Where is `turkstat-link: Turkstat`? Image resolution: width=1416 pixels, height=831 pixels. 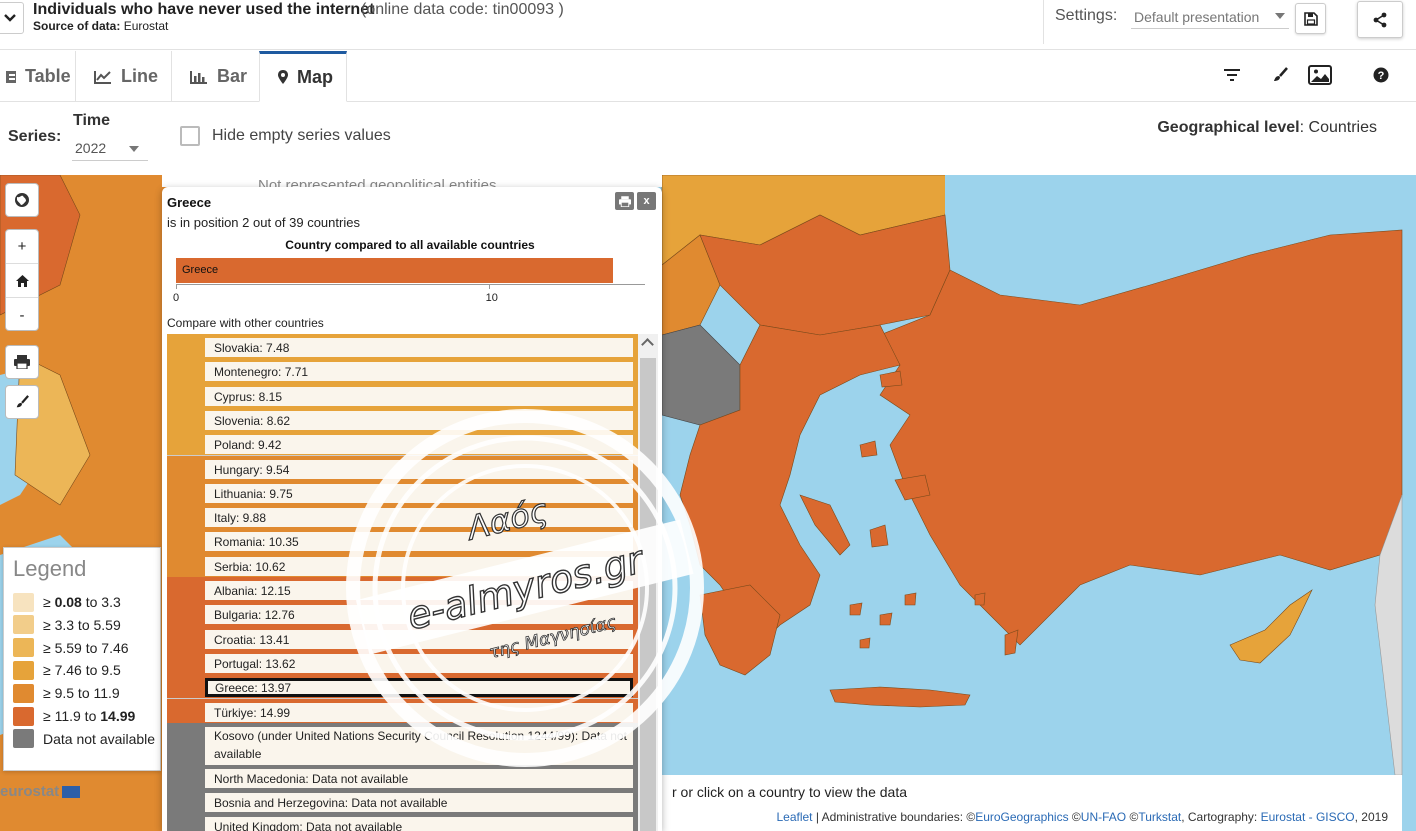 turkstat-link: Turkstat is located at coordinates (1159, 817).